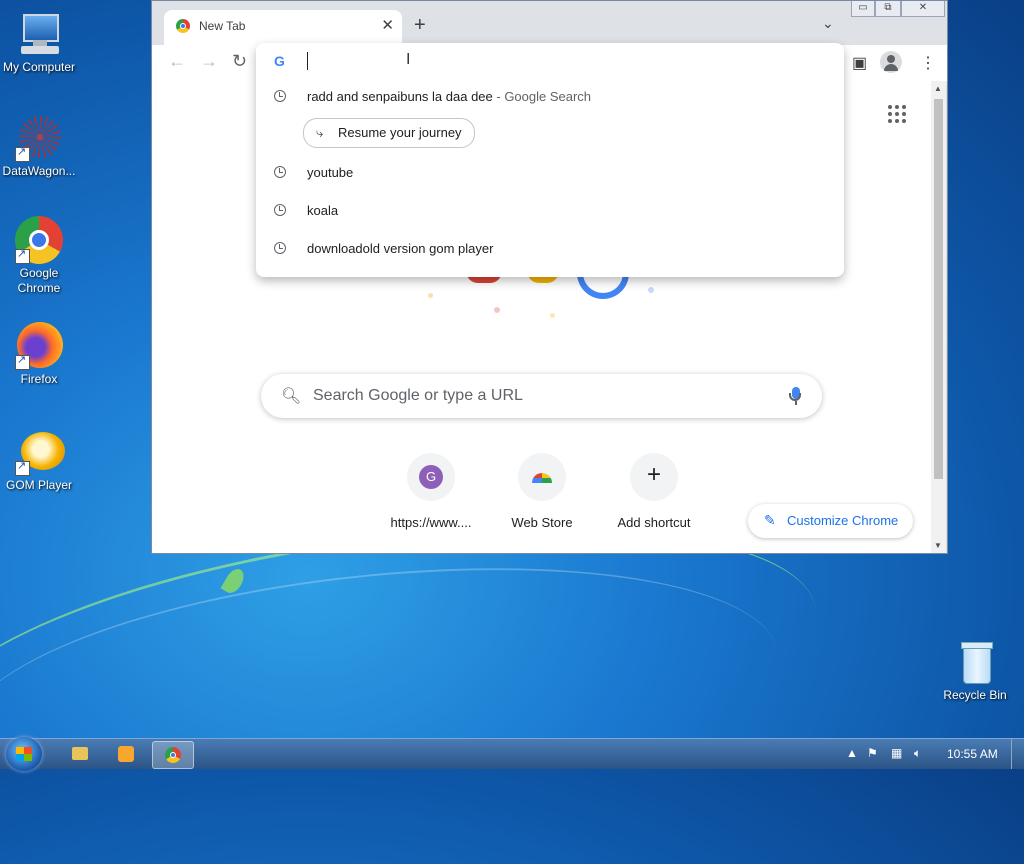 The image size is (1024, 864). I want to click on taskbar-media-player, so click(126, 754).